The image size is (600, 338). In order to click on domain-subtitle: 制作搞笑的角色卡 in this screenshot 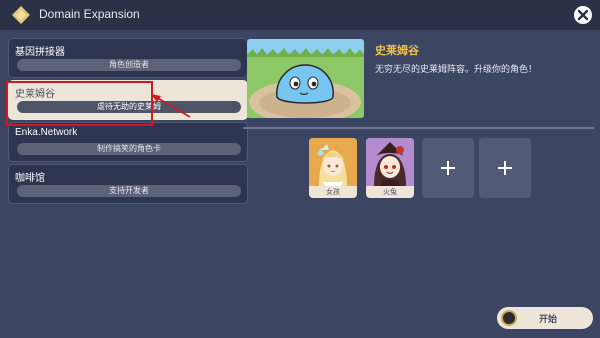, I will do `click(129, 149)`.